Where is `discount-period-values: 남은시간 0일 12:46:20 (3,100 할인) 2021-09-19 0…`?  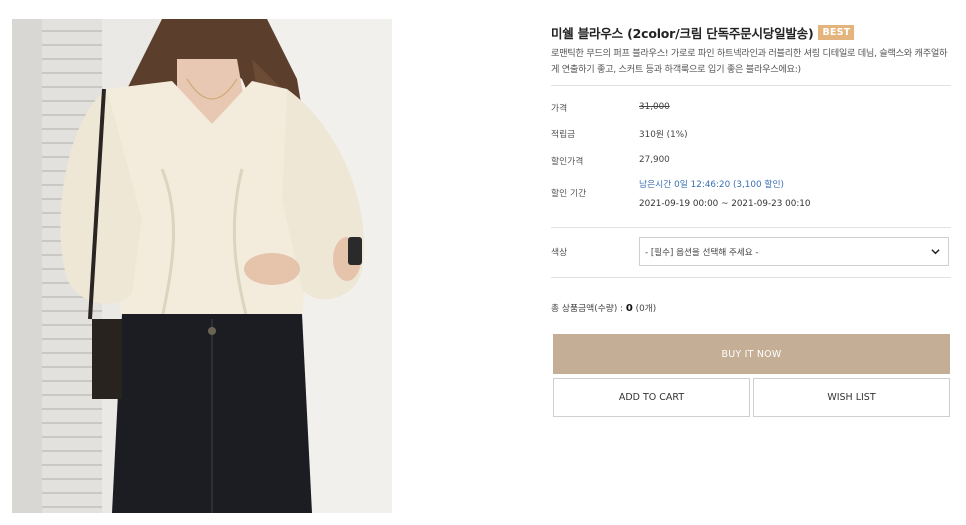 discount-period-values: 남은시간 0일 12:46:20 (3,100 할인) 2021-09-19 0… is located at coordinates (725, 193).